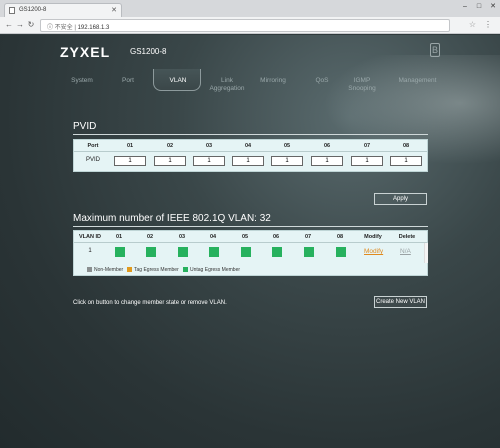 This screenshot has width=500, height=448. What do you see at coordinates (367, 146) in the screenshot?
I see `port-header-07: 07` at bounding box center [367, 146].